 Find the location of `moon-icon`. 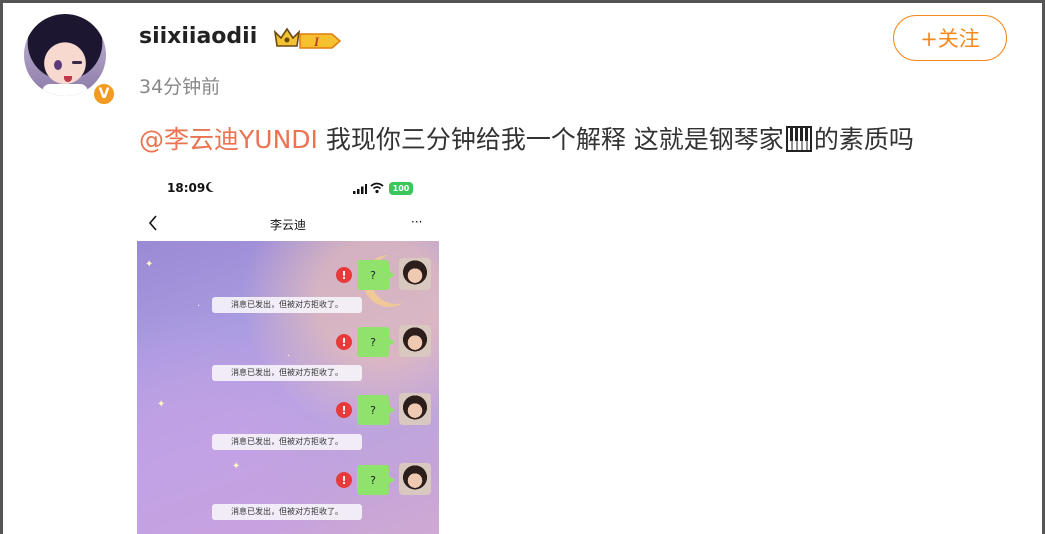

moon-icon is located at coordinates (210, 186).